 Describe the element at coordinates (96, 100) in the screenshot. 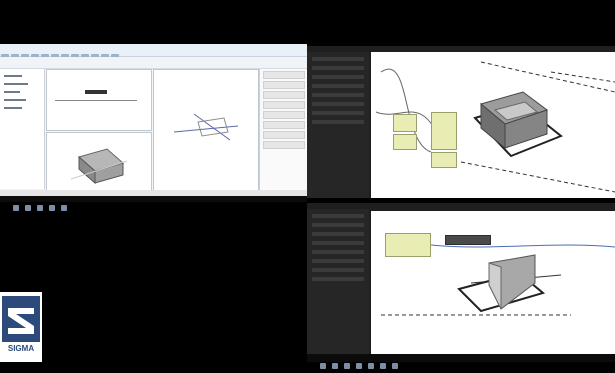

I see `level-line` at that location.